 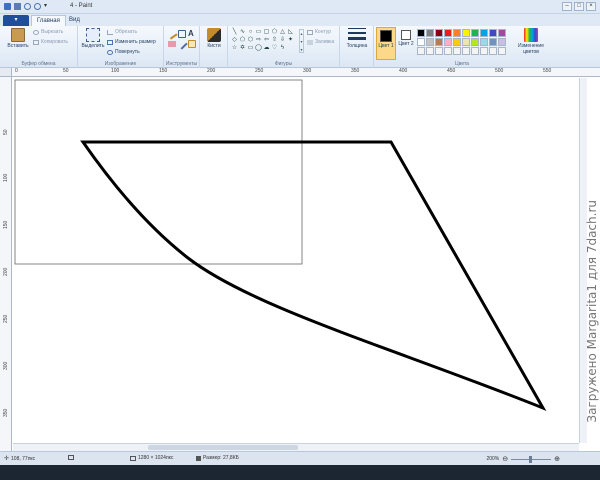 What do you see at coordinates (234, 40) in the screenshot?
I see `diamond-shape-icon: ◇` at bounding box center [234, 40].